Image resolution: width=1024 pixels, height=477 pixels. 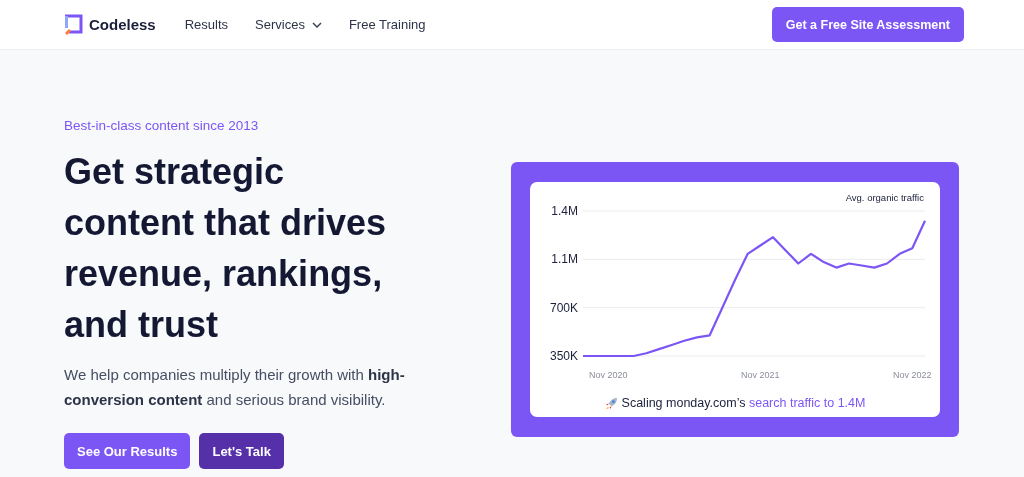 What do you see at coordinates (235, 387) in the screenshot?
I see `hero-description: We help companies multiply their growth with high-conversion content and serious brand visibility.` at bounding box center [235, 387].